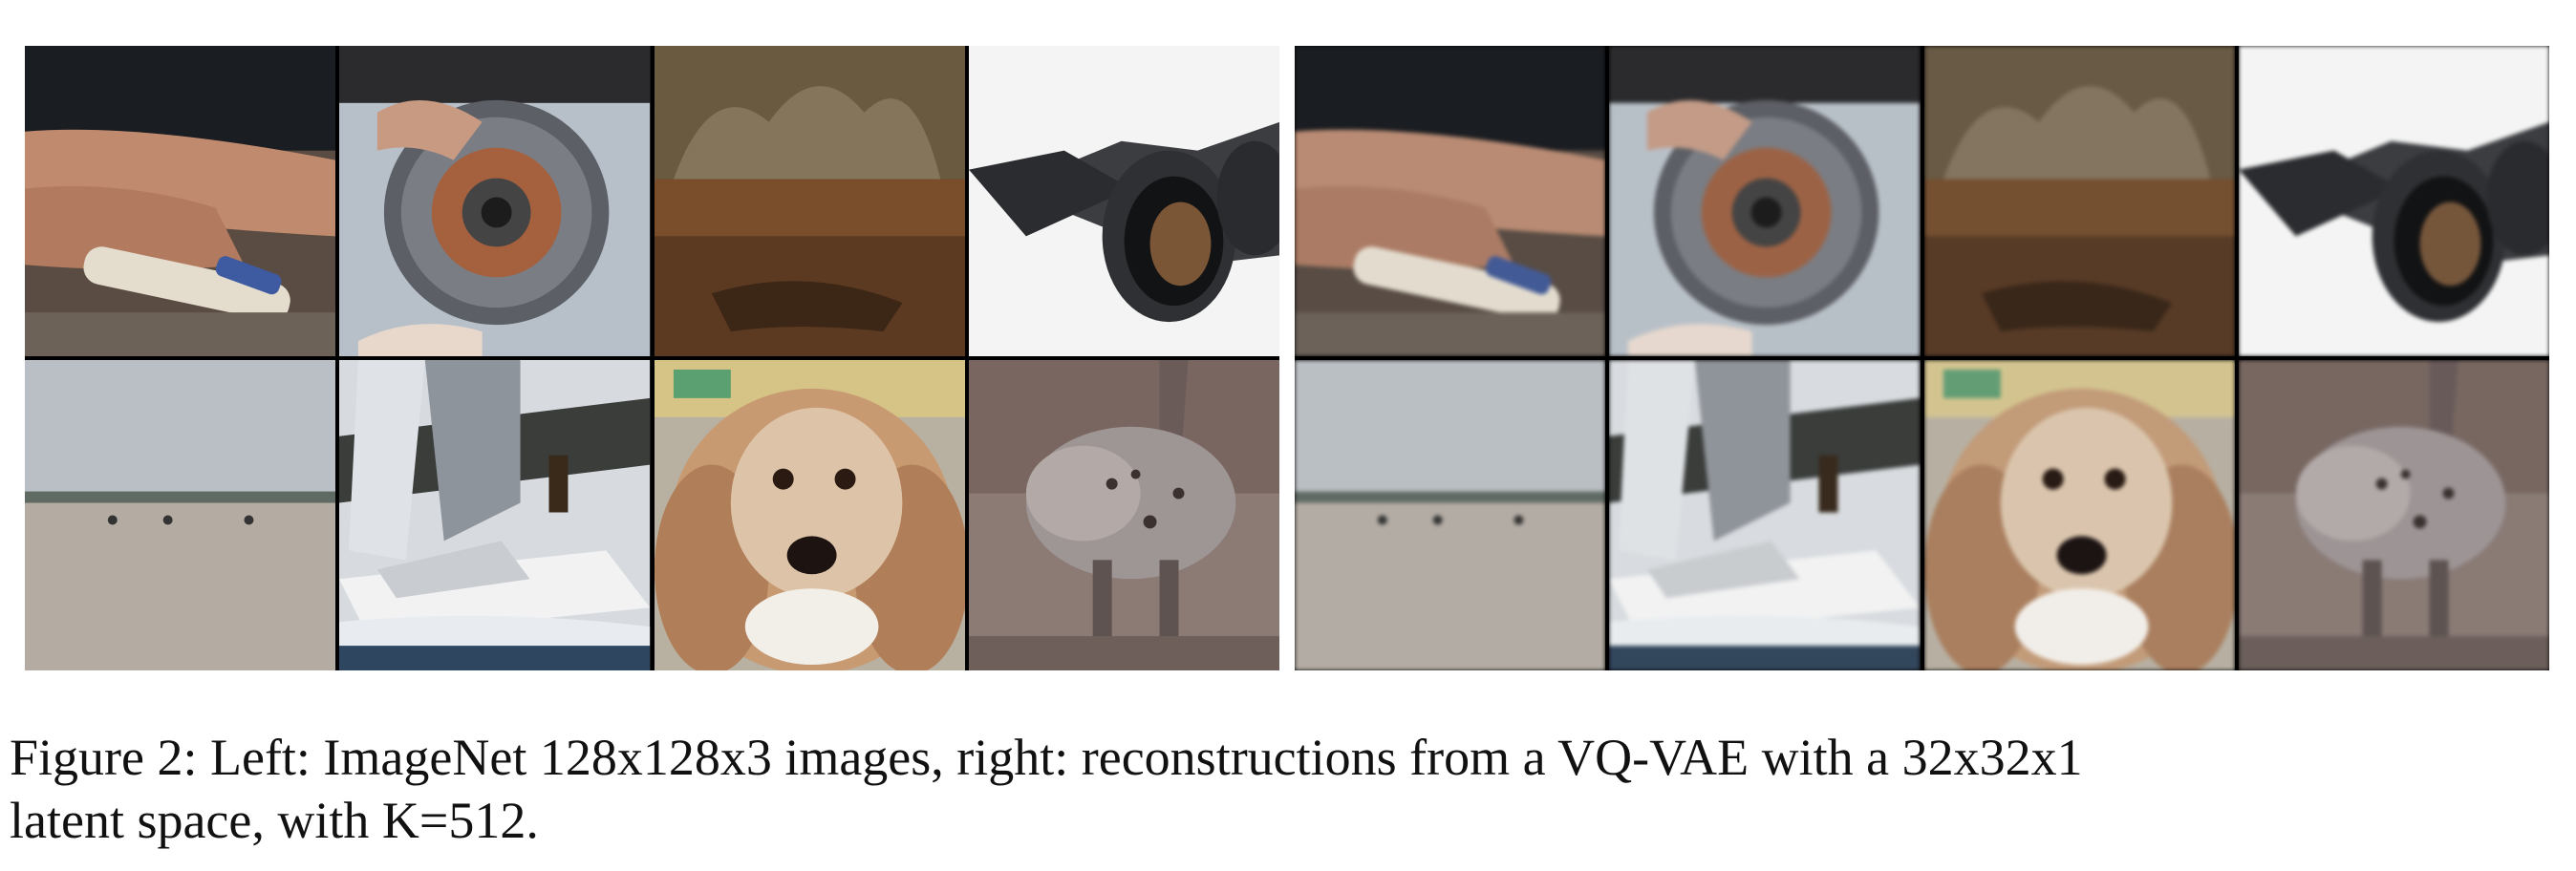 This screenshot has width=2576, height=871. What do you see at coordinates (180, 515) in the screenshot?
I see `original-image-beach` at bounding box center [180, 515].